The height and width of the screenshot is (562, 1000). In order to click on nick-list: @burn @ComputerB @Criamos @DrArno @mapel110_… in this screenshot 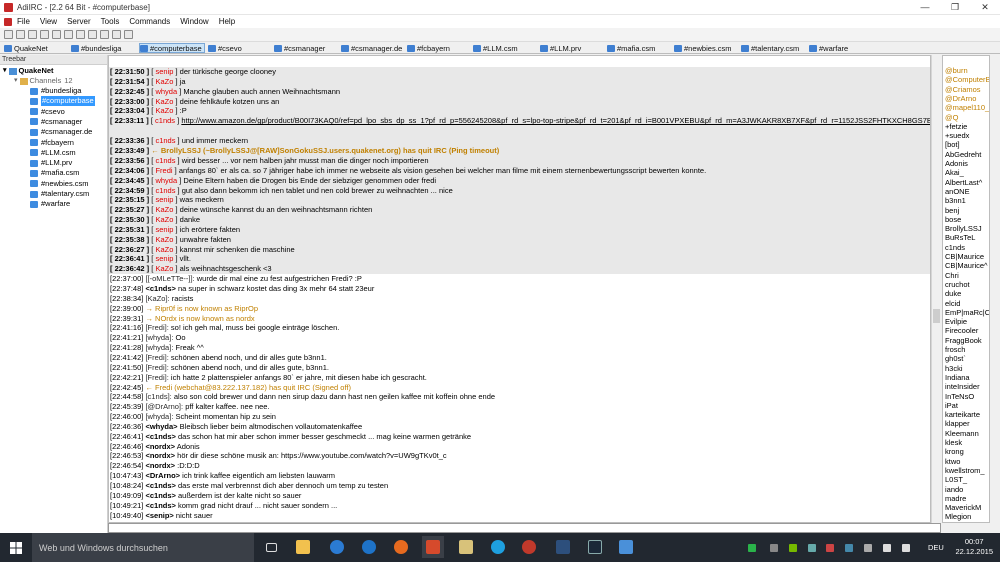, I will do `click(966, 289)`.